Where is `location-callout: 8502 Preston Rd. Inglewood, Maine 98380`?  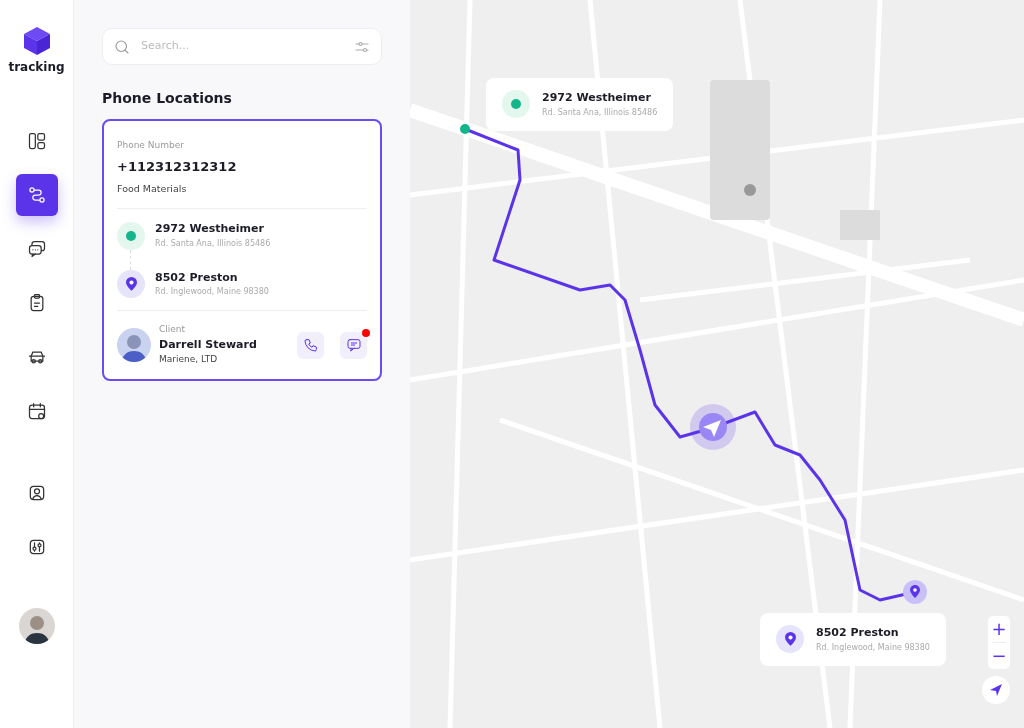
location-callout: 8502 Preston Rd. Inglewood, Maine 98380 is located at coordinates (853, 639).